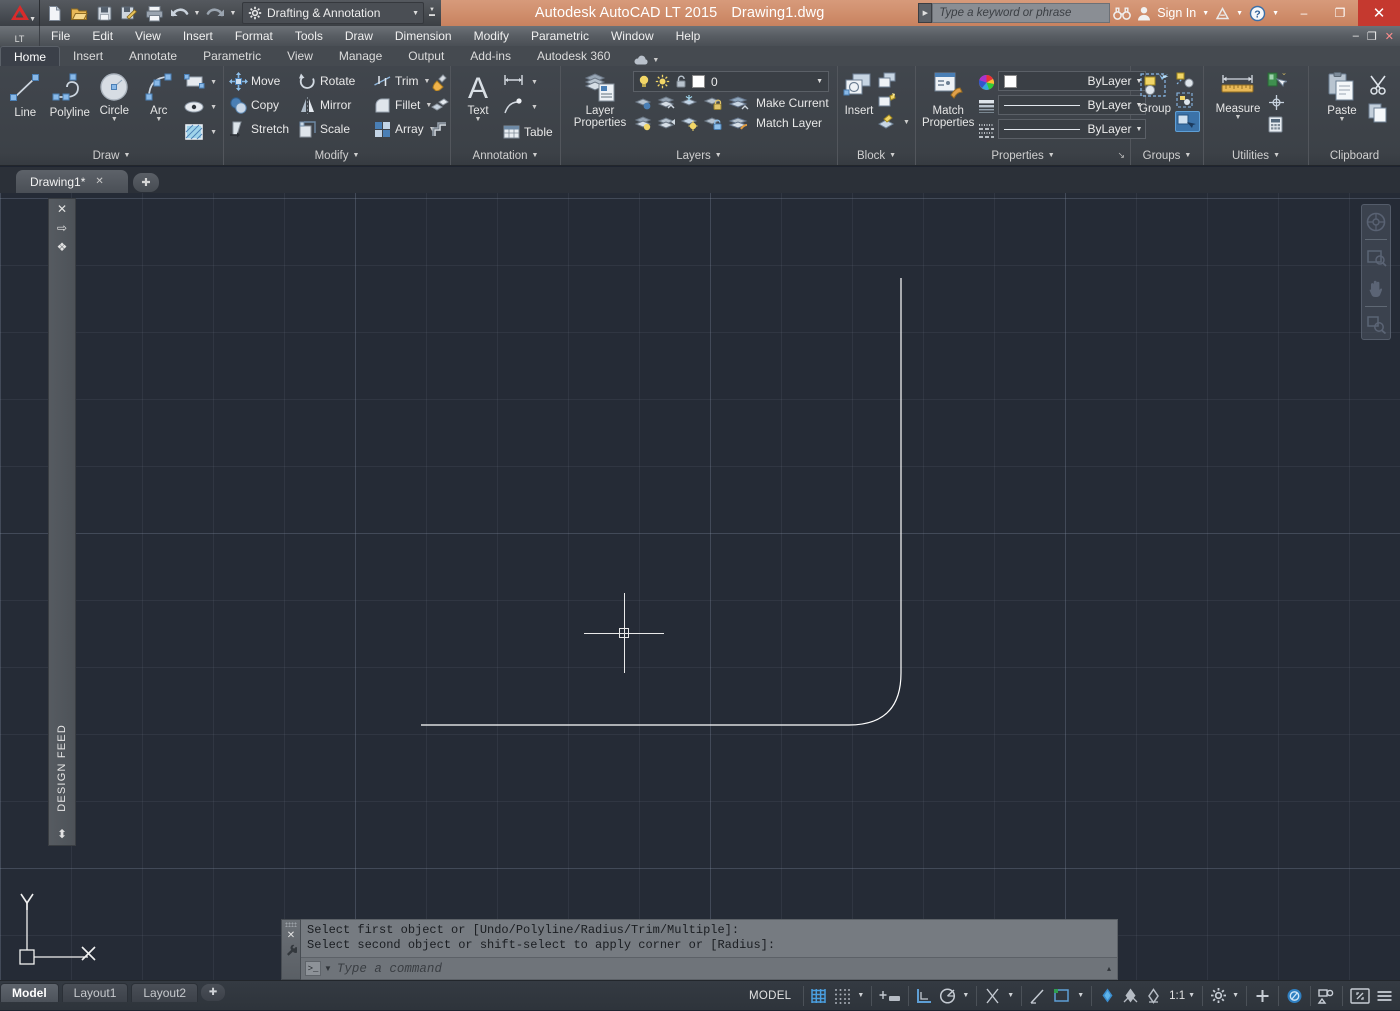 The height and width of the screenshot is (1011, 1400). Describe the element at coordinates (333, 13) in the screenshot. I see `workspace-switcher: Drafting & Annotation ▼` at that location.